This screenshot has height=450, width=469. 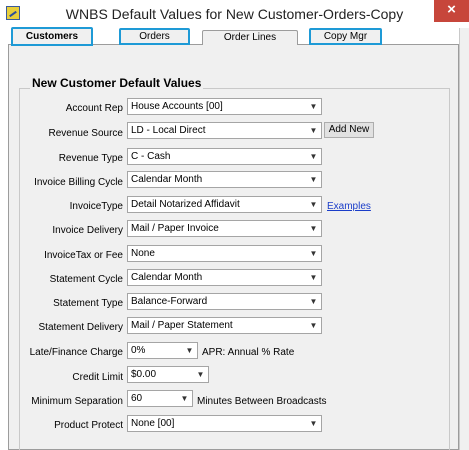 What do you see at coordinates (224, 156) in the screenshot?
I see `revenue-type-dropdown: C - Cash ▼` at bounding box center [224, 156].